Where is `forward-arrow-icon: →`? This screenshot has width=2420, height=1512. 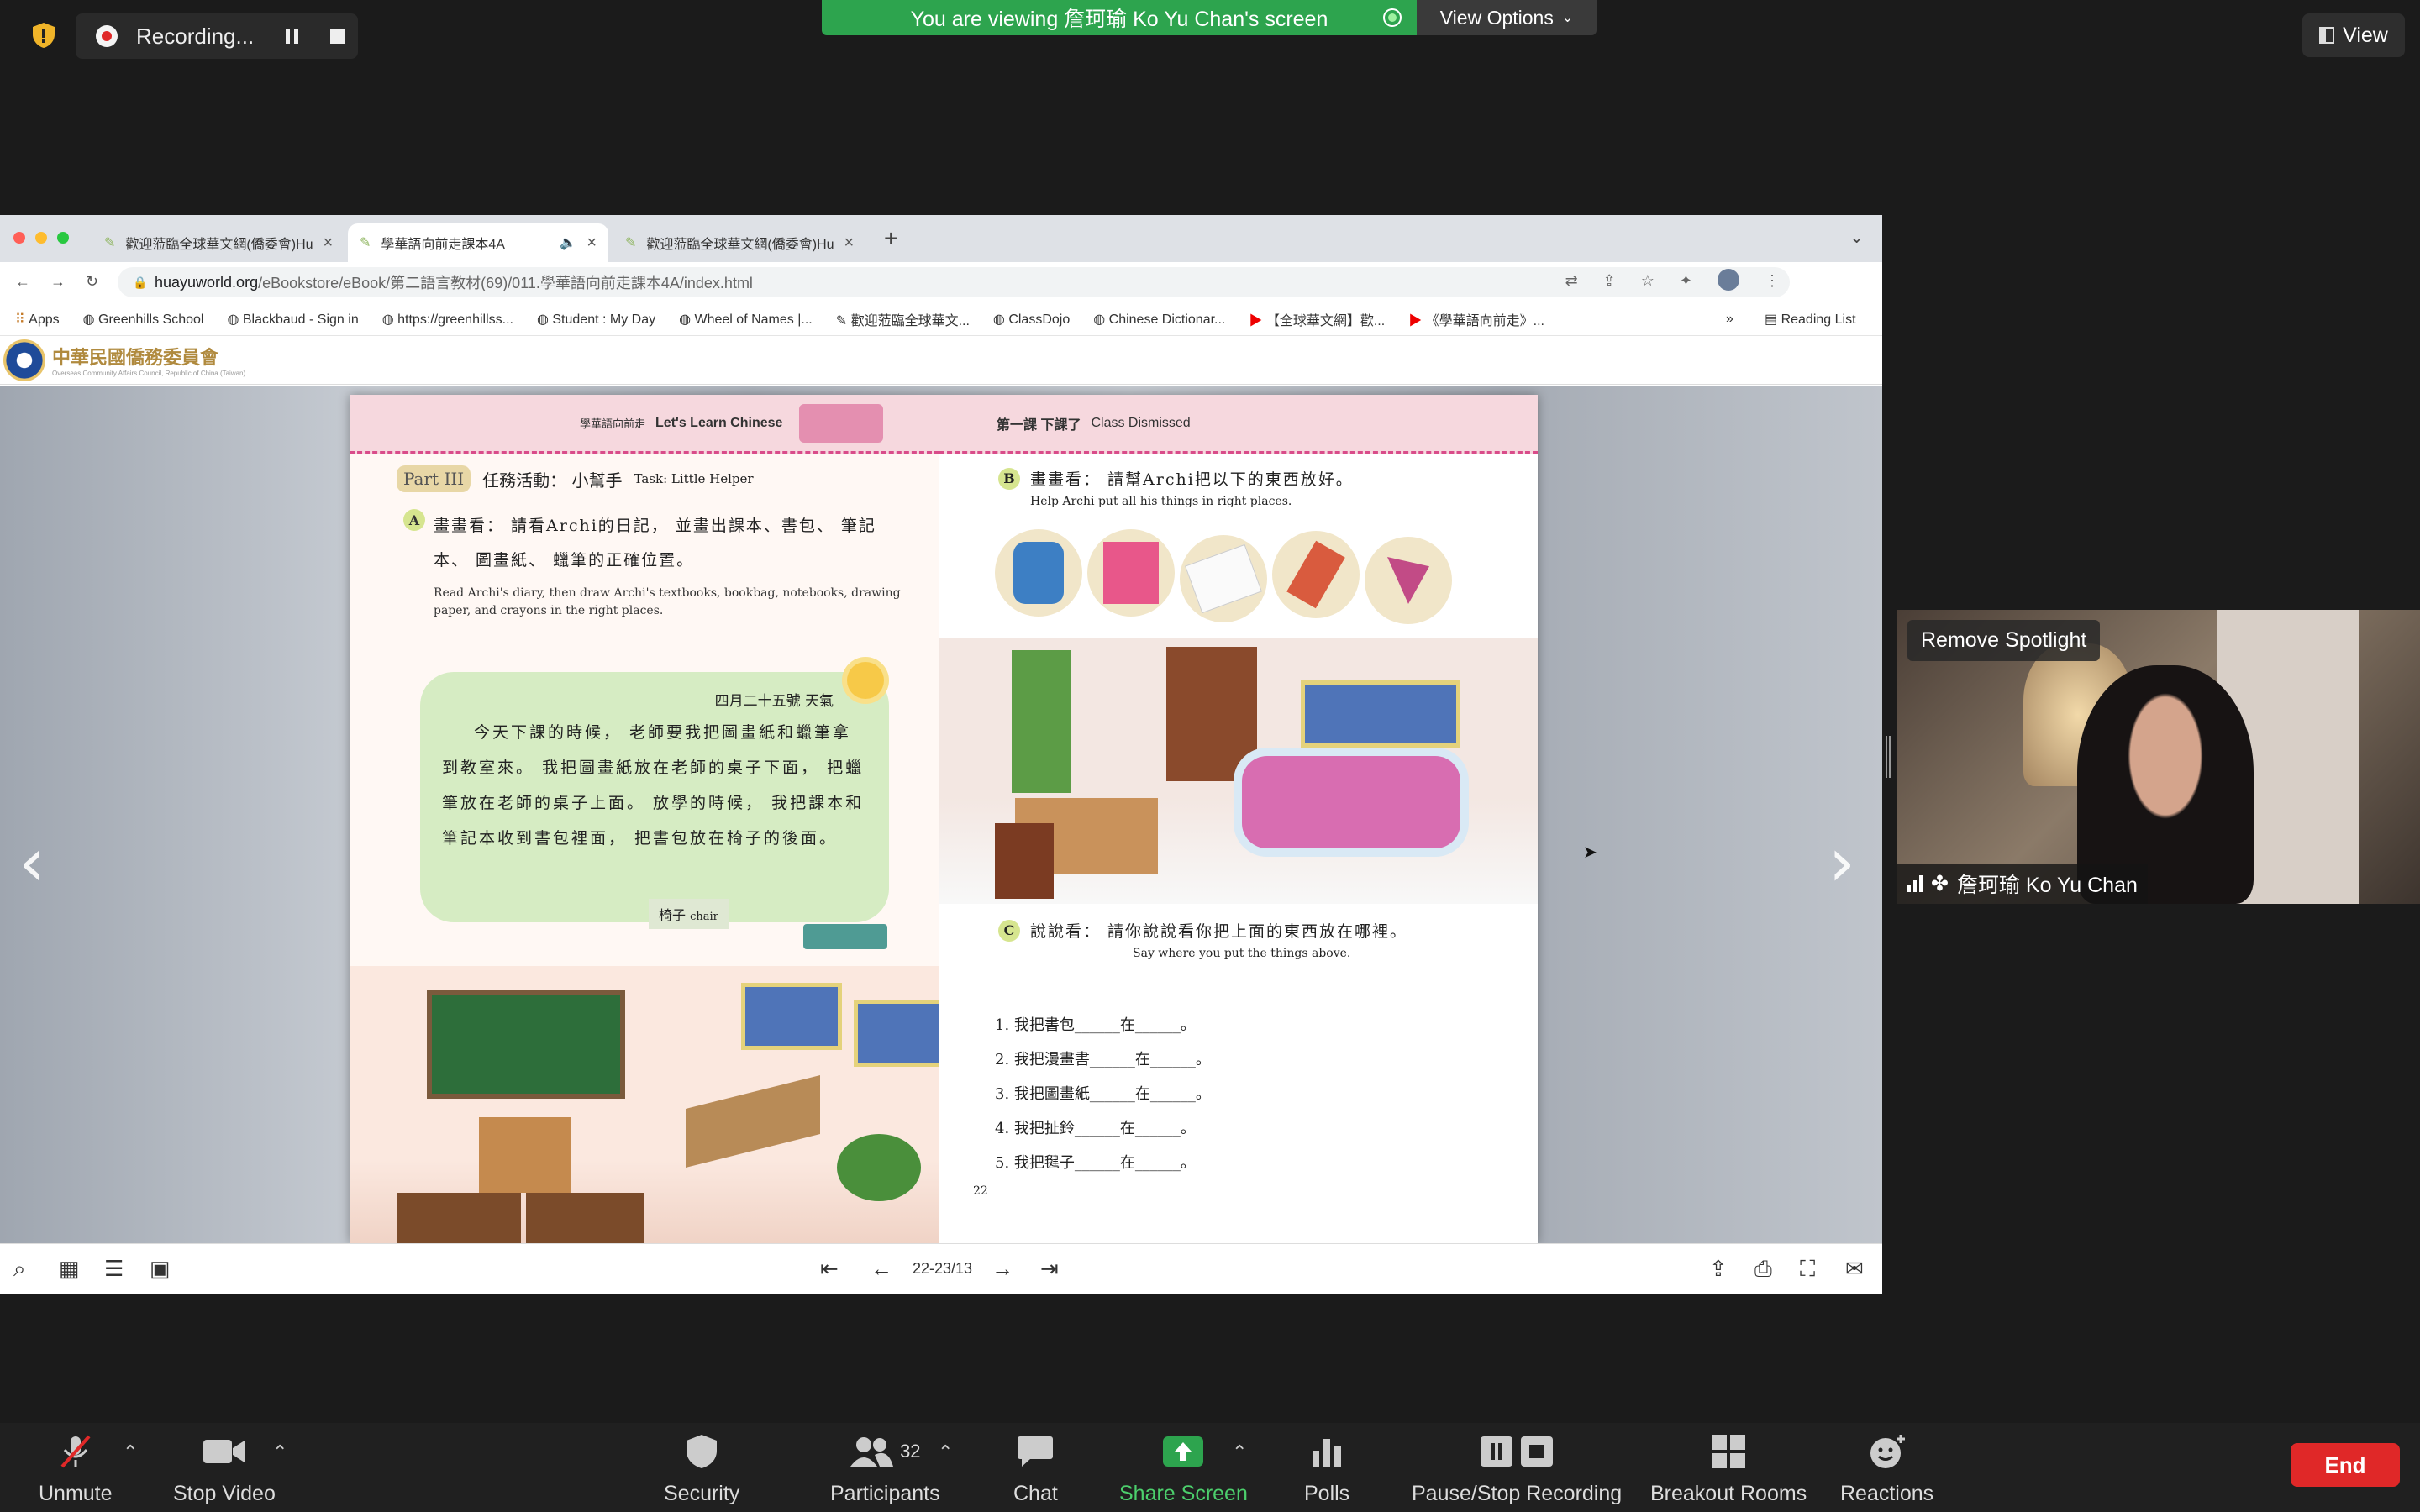
forward-arrow-icon: → is located at coordinates (58, 282).